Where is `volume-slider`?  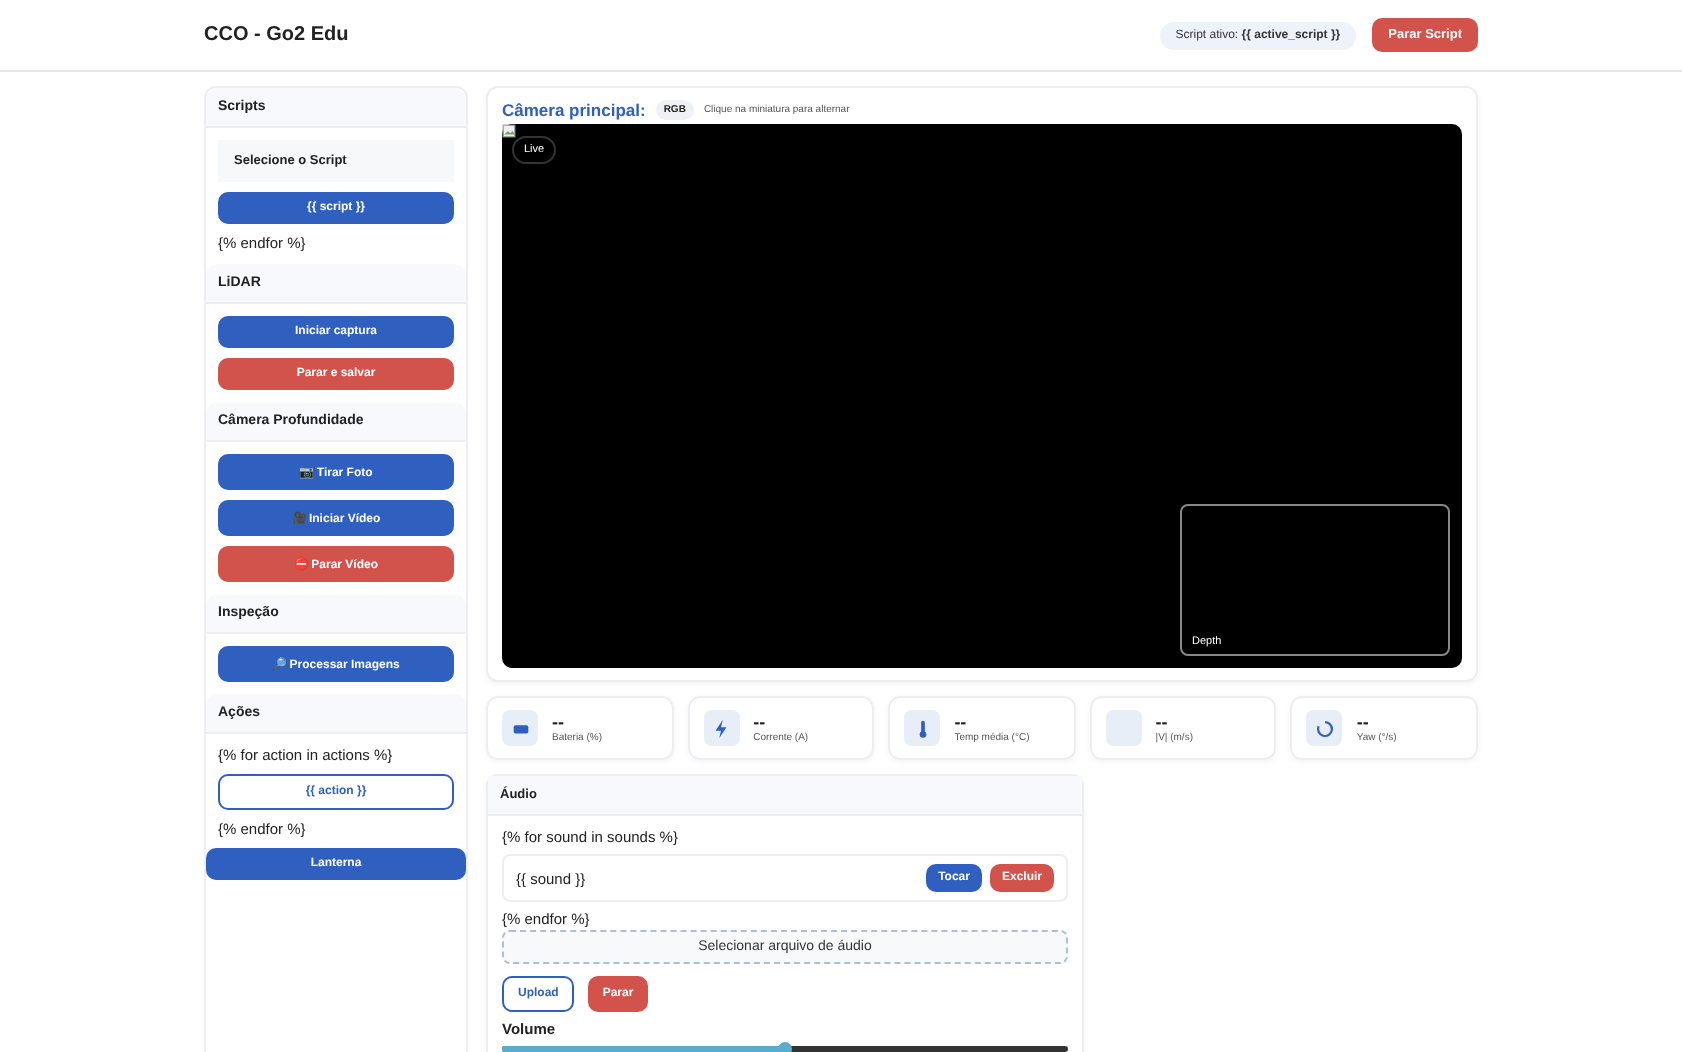 volume-slider is located at coordinates (785, 1049).